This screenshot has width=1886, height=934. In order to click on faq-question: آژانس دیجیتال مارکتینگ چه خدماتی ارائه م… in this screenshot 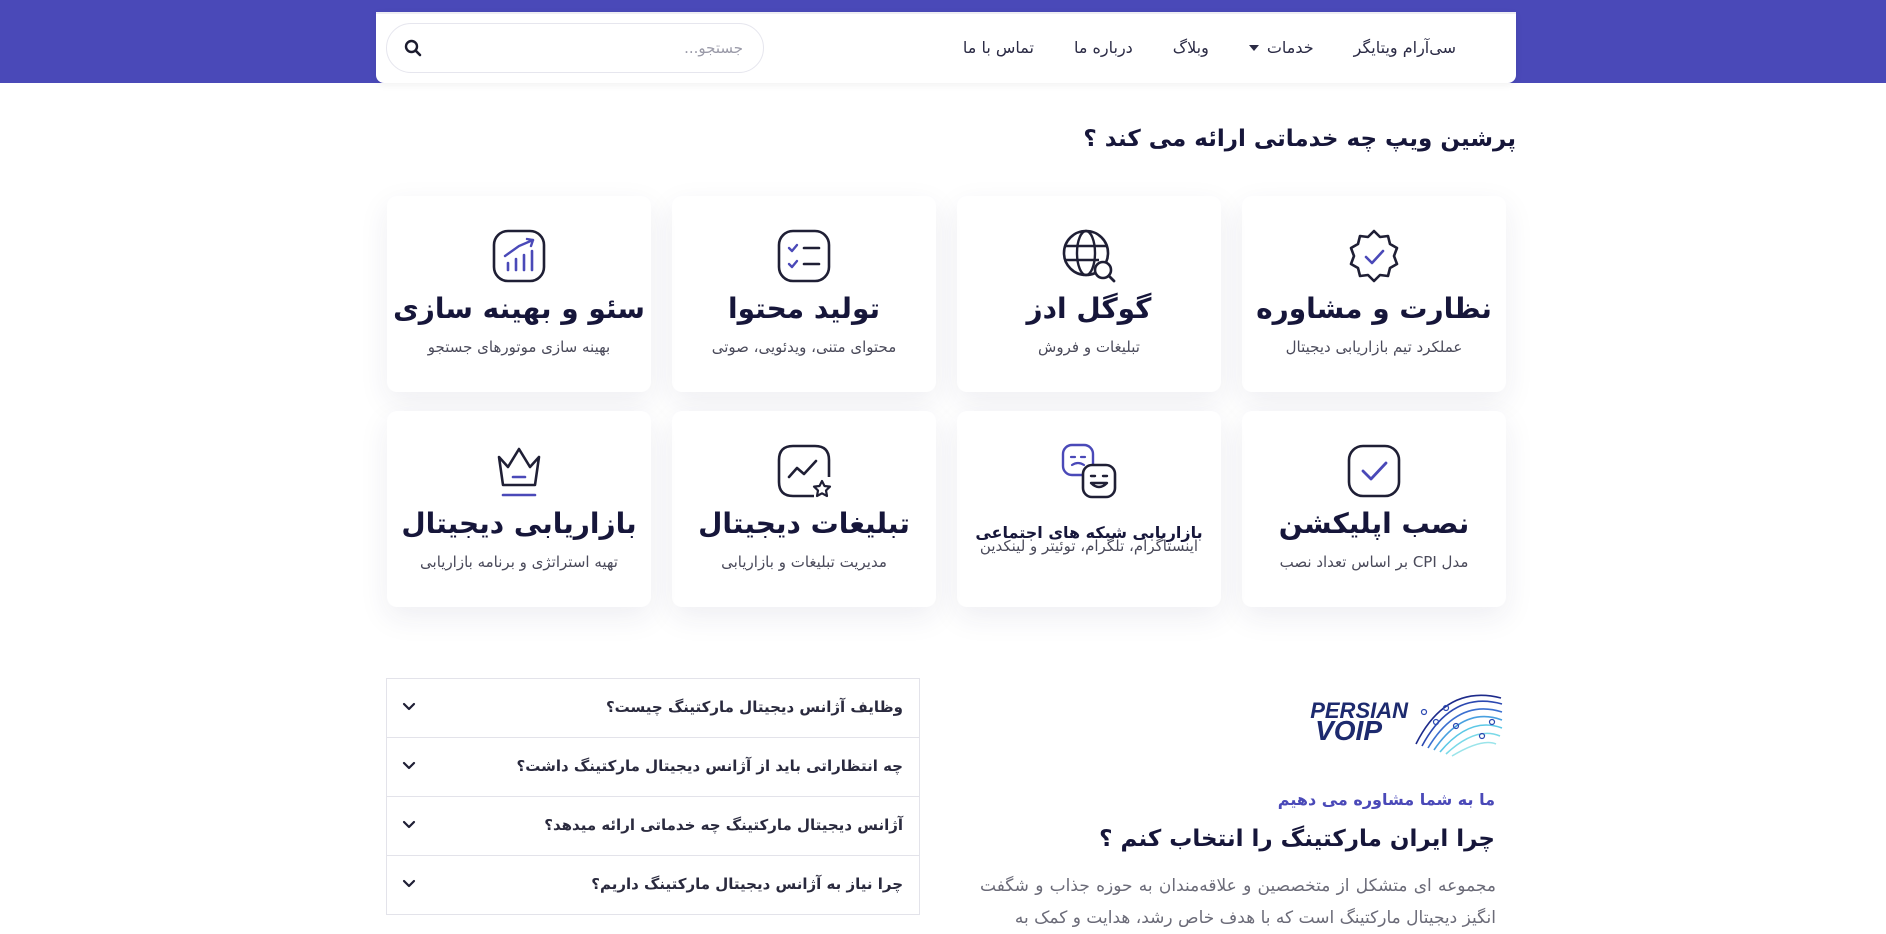, I will do `click(723, 825)`.